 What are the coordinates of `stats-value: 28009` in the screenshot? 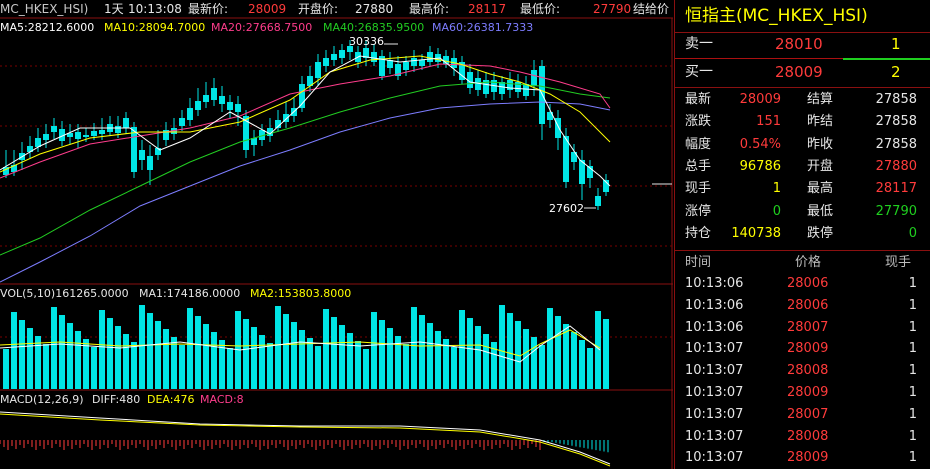 It's located at (760, 99).